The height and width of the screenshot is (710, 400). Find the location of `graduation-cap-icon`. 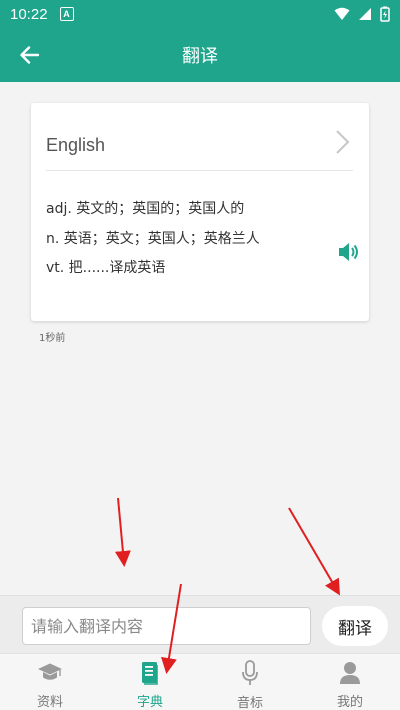

graduation-cap-icon is located at coordinates (50, 671).